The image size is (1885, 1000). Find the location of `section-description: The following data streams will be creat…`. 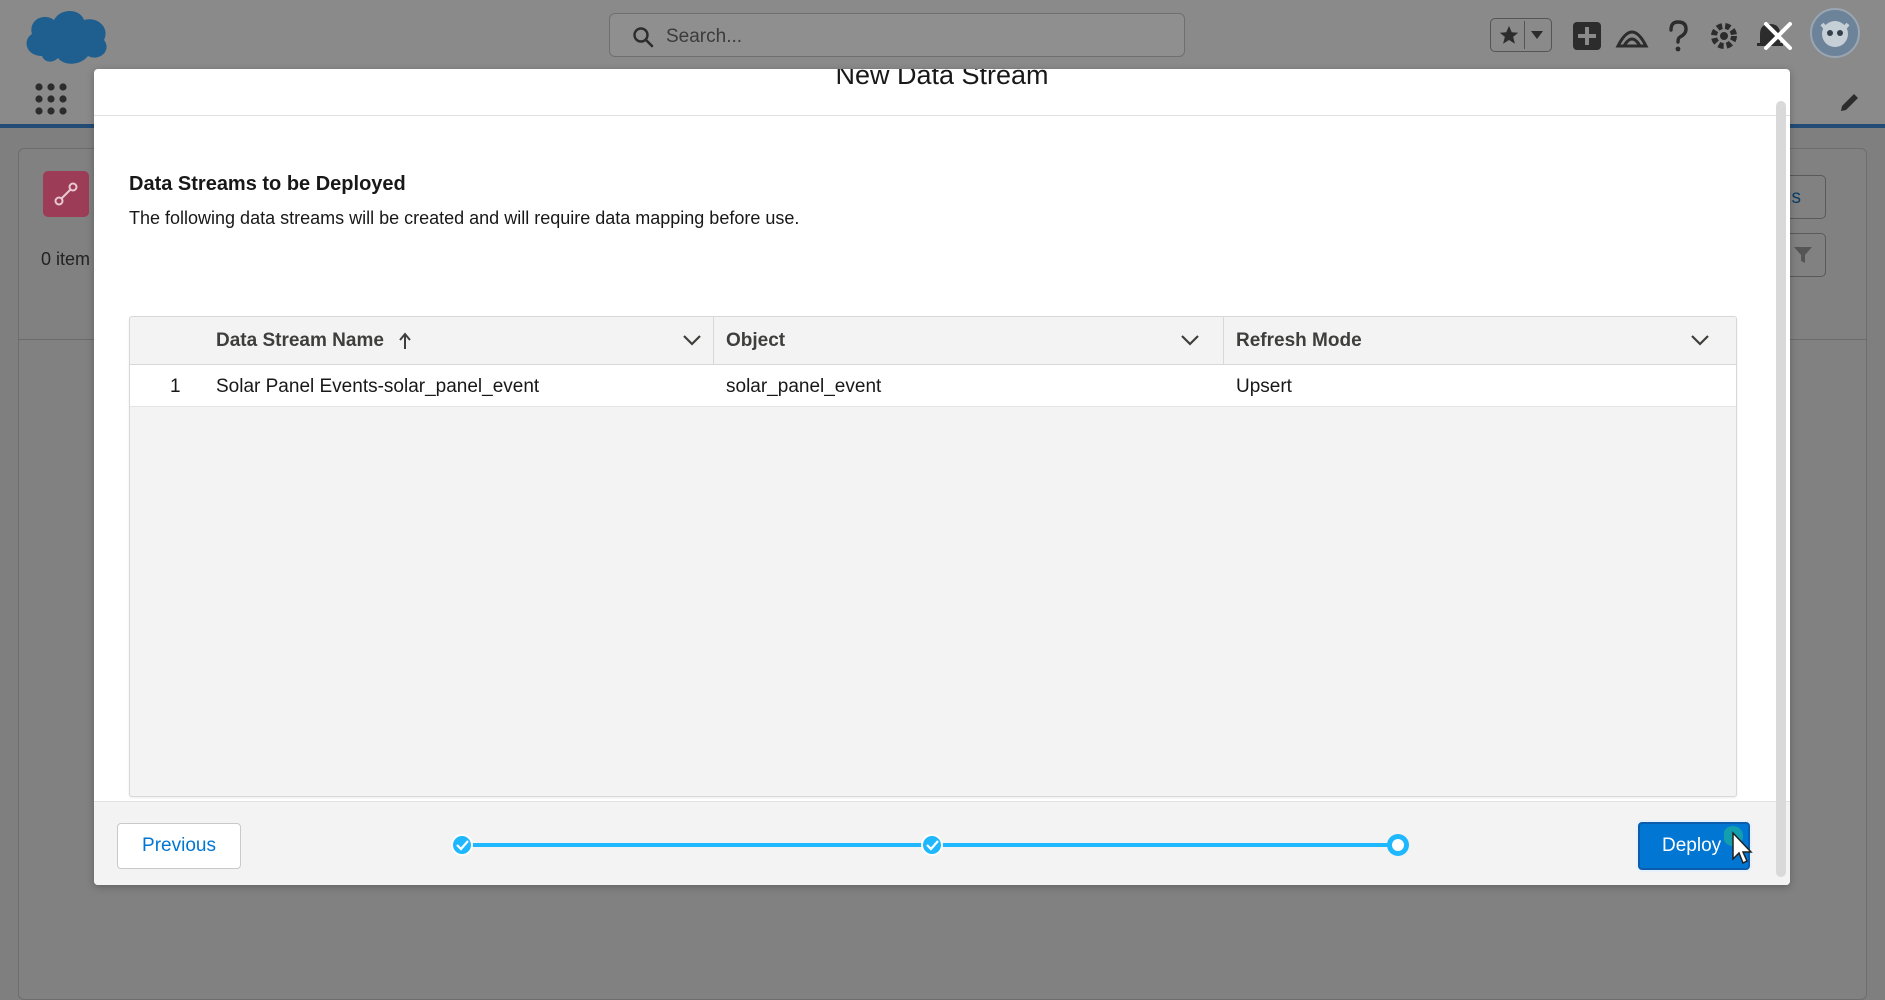

section-description: The following data streams will be creat… is located at coordinates (464, 218).